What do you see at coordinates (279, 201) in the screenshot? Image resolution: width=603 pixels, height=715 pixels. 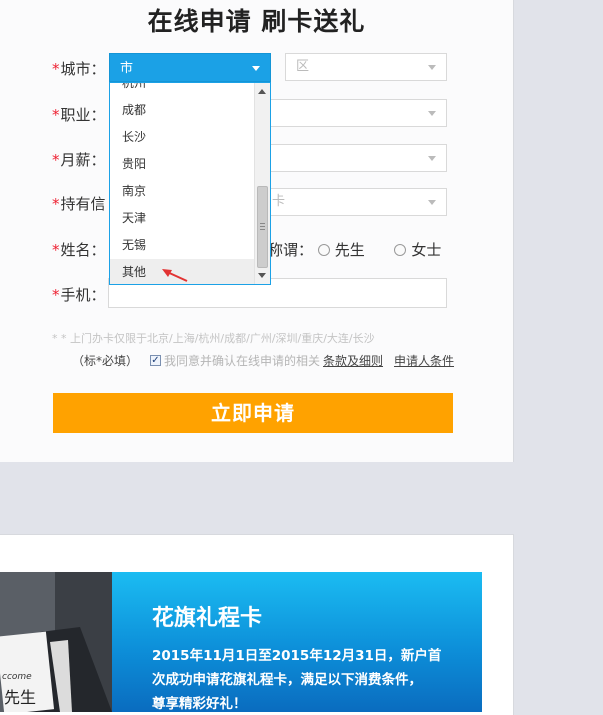 I see `card-select-text: 卡` at bounding box center [279, 201].